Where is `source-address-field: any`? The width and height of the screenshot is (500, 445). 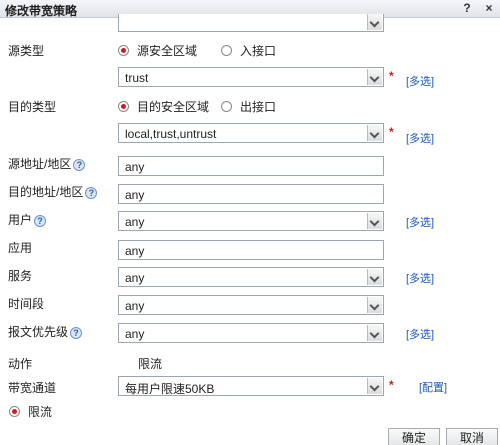
source-address-field: any is located at coordinates (251, 166).